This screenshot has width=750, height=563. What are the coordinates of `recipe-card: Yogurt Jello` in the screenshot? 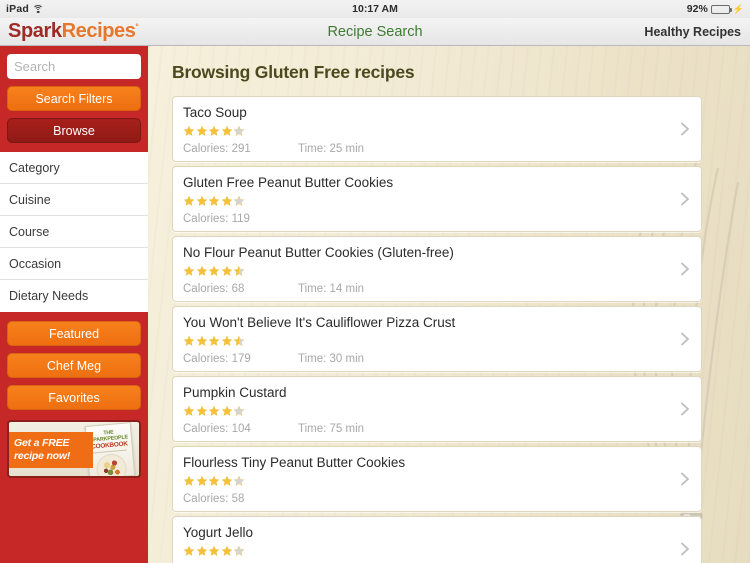 It's located at (437, 539).